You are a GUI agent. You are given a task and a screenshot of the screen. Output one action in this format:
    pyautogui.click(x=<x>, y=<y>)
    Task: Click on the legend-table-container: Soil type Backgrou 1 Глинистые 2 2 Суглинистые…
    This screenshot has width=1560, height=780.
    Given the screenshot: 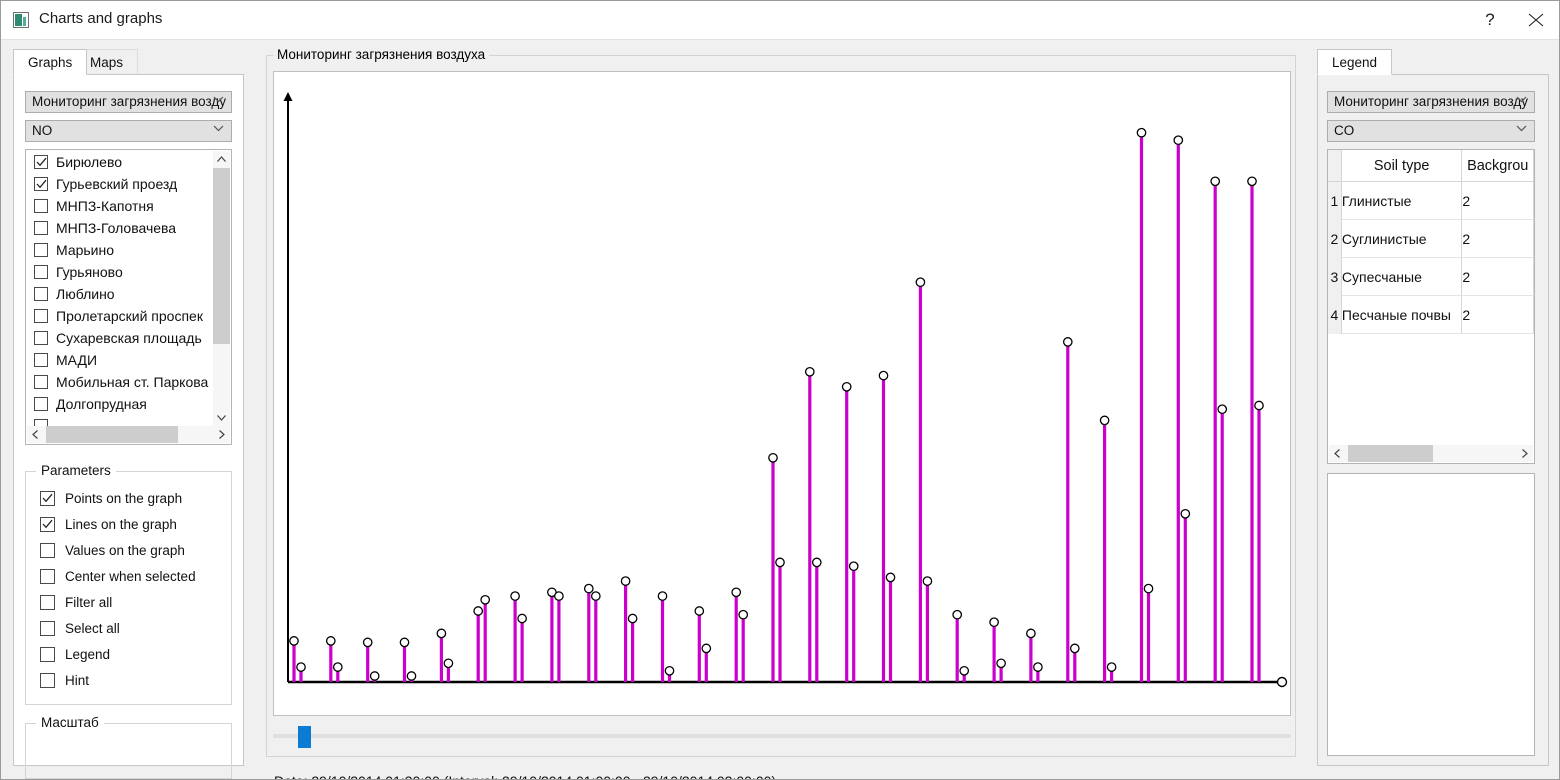 What is the action you would take?
    pyautogui.click(x=1431, y=306)
    